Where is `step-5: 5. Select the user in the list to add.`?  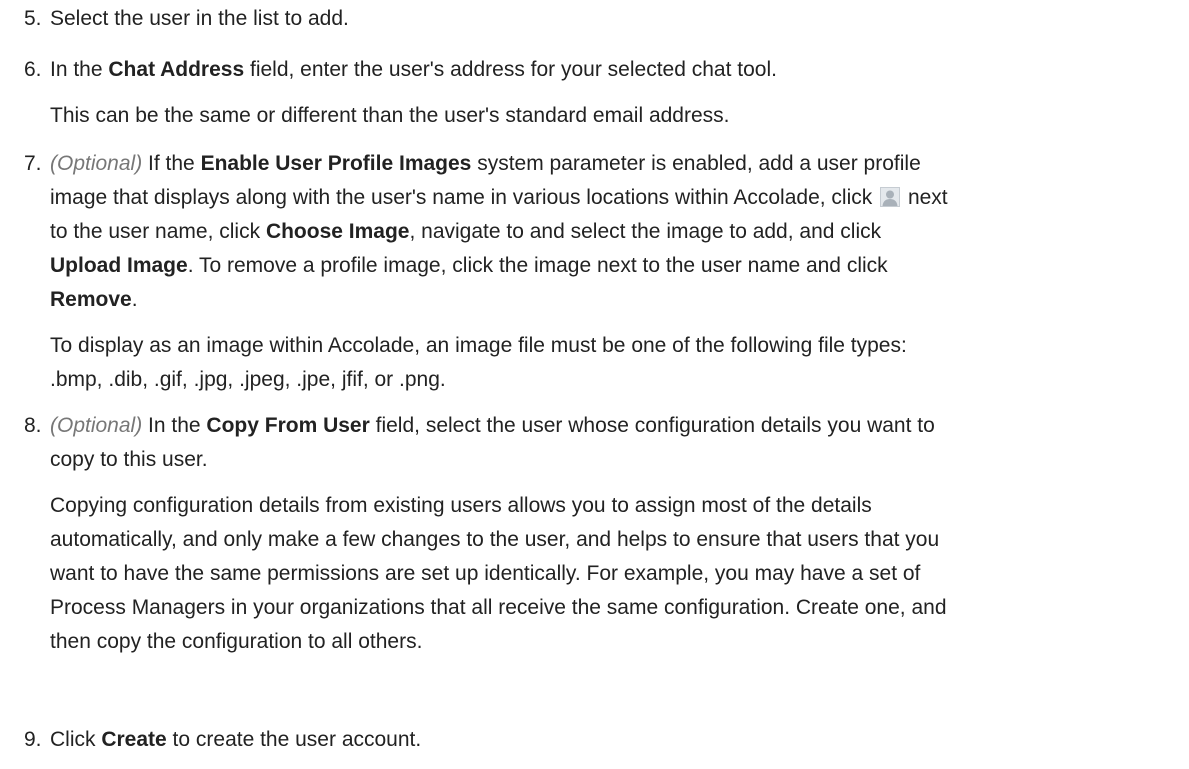
step-5: 5. Select the user in the list to add. is located at coordinates (594, 19).